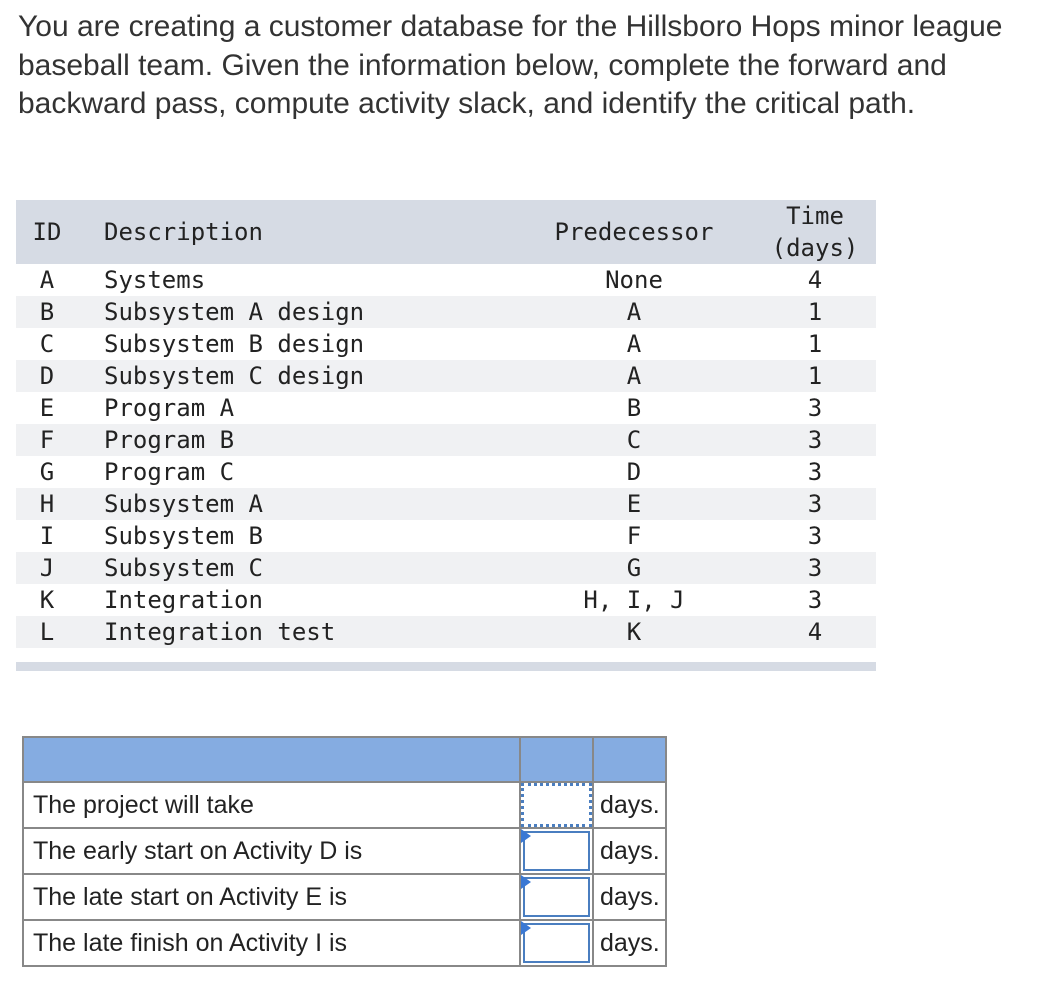  I want to click on header-time-line2: (days), so click(815, 248).